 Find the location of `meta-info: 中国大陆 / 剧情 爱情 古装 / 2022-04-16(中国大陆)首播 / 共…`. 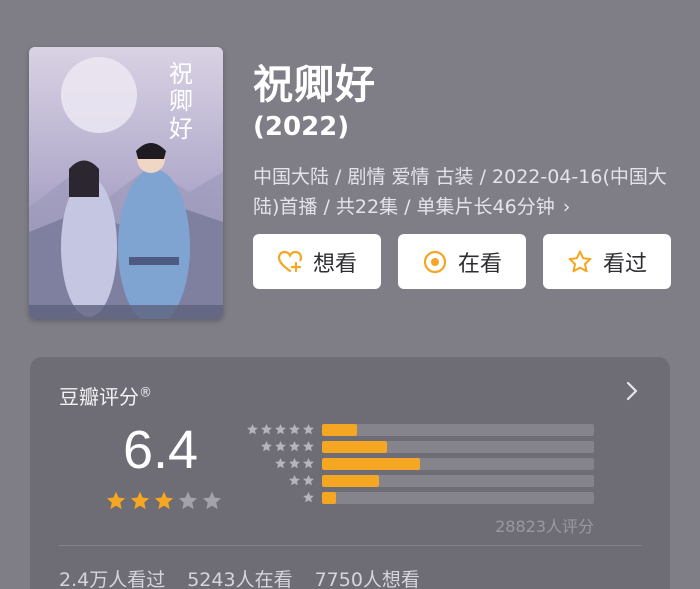

meta-info: 中国大陆 / 剧情 爱情 古装 / 2022-04-16(中国大陆)首播 / 共… is located at coordinates (463, 192).